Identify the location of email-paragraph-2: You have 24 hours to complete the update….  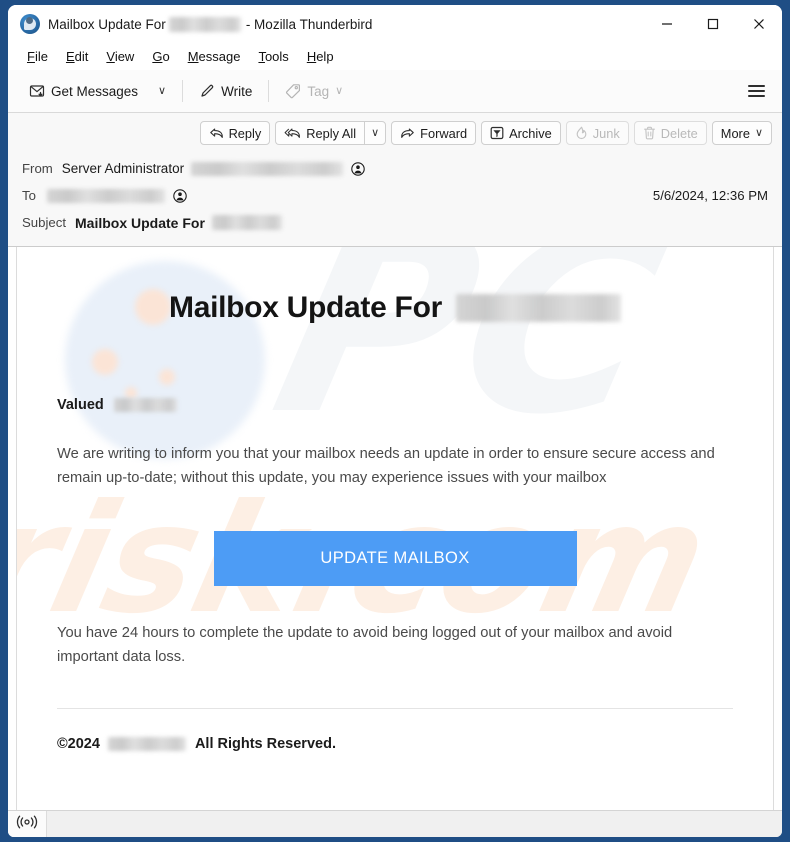
(365, 644).